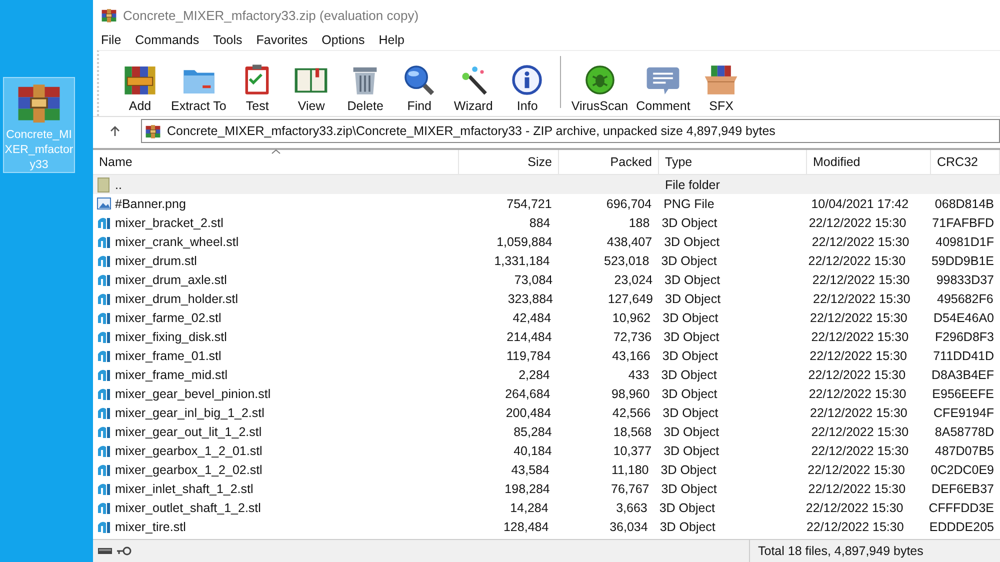 This screenshot has height=562, width=1000. Describe the element at coordinates (533, 431) in the screenshot. I see `table-cell: 85,284` at that location.